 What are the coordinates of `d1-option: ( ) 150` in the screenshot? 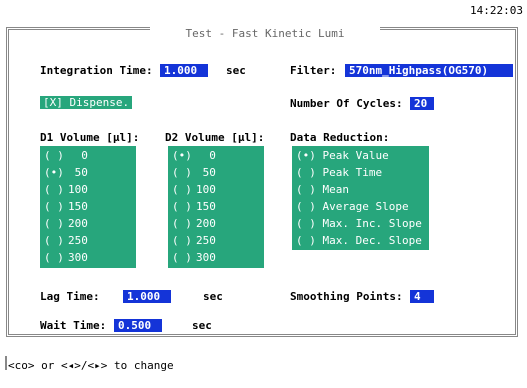 It's located at (66, 206).